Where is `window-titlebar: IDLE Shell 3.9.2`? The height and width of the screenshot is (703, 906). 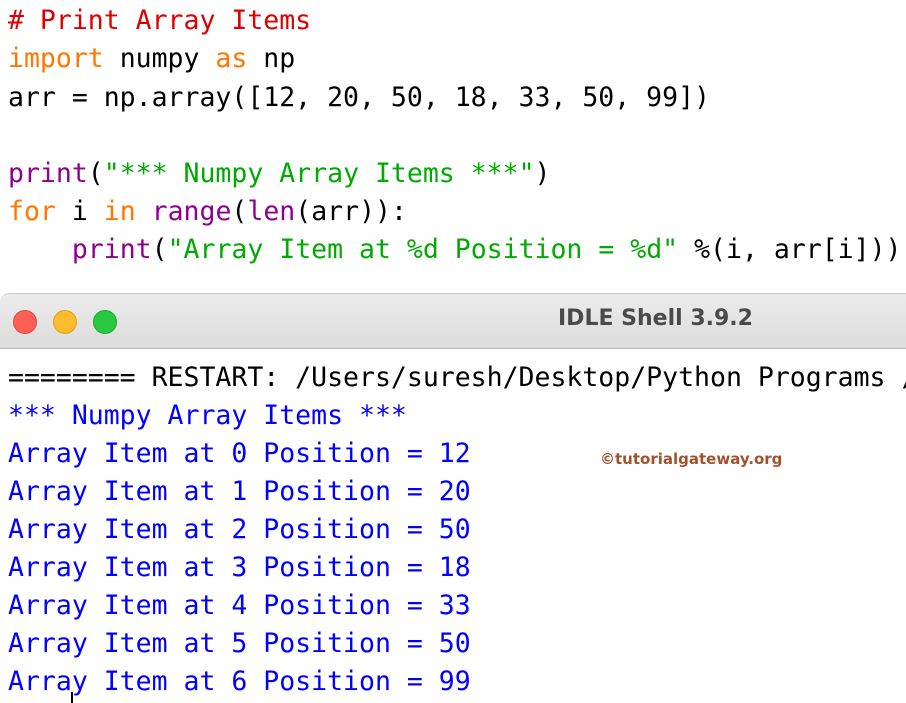
window-titlebar: IDLE Shell 3.9.2 is located at coordinates (453, 321).